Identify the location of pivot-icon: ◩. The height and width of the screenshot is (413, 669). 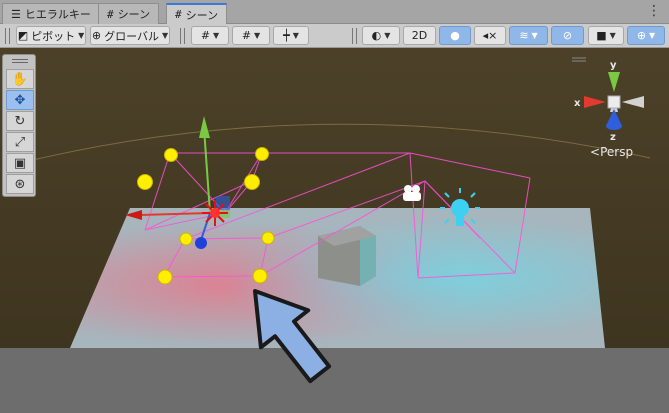
(23, 35).